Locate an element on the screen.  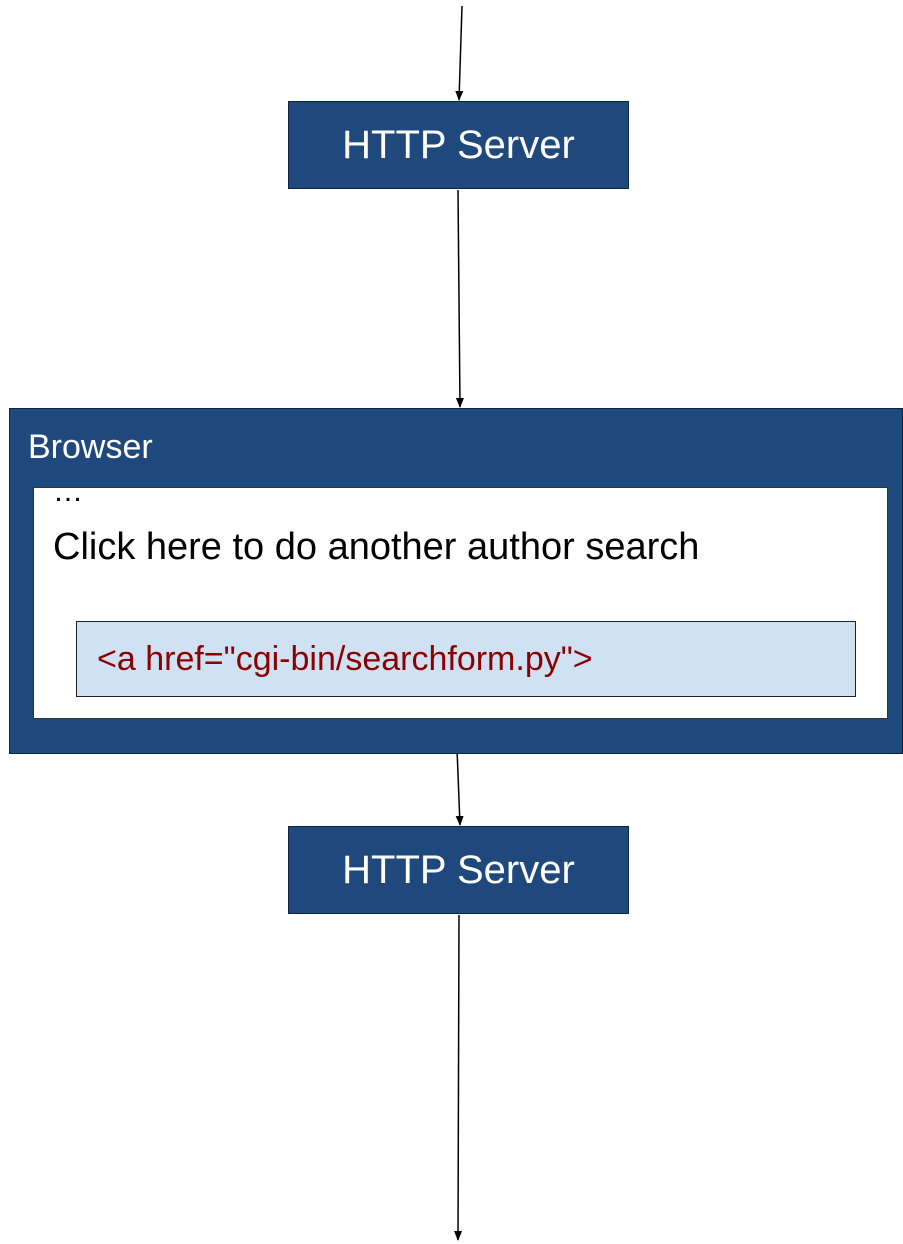
http-server-top: HTTP Server is located at coordinates (458, 145).